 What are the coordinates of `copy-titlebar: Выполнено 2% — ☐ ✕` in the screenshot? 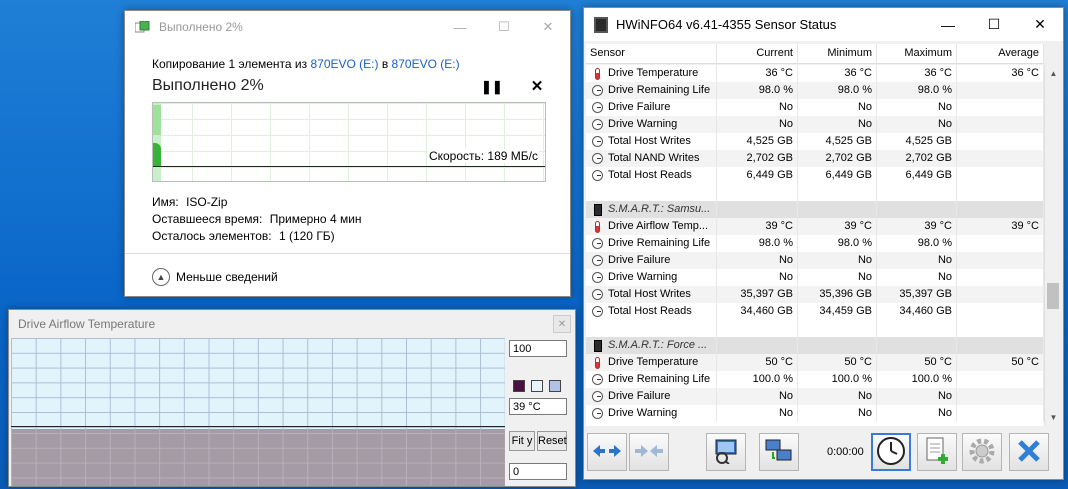 It's located at (347, 27).